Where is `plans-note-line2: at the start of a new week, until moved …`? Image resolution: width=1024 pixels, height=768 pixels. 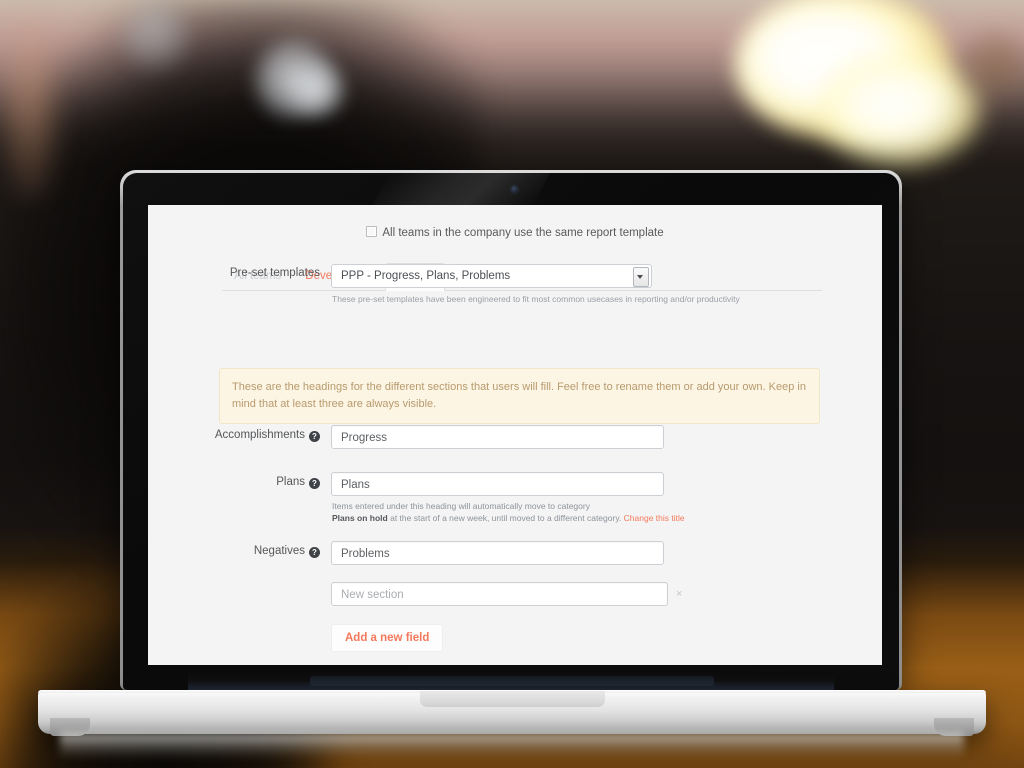 plans-note-line2: at the start of a new week, until moved … is located at coordinates (505, 517).